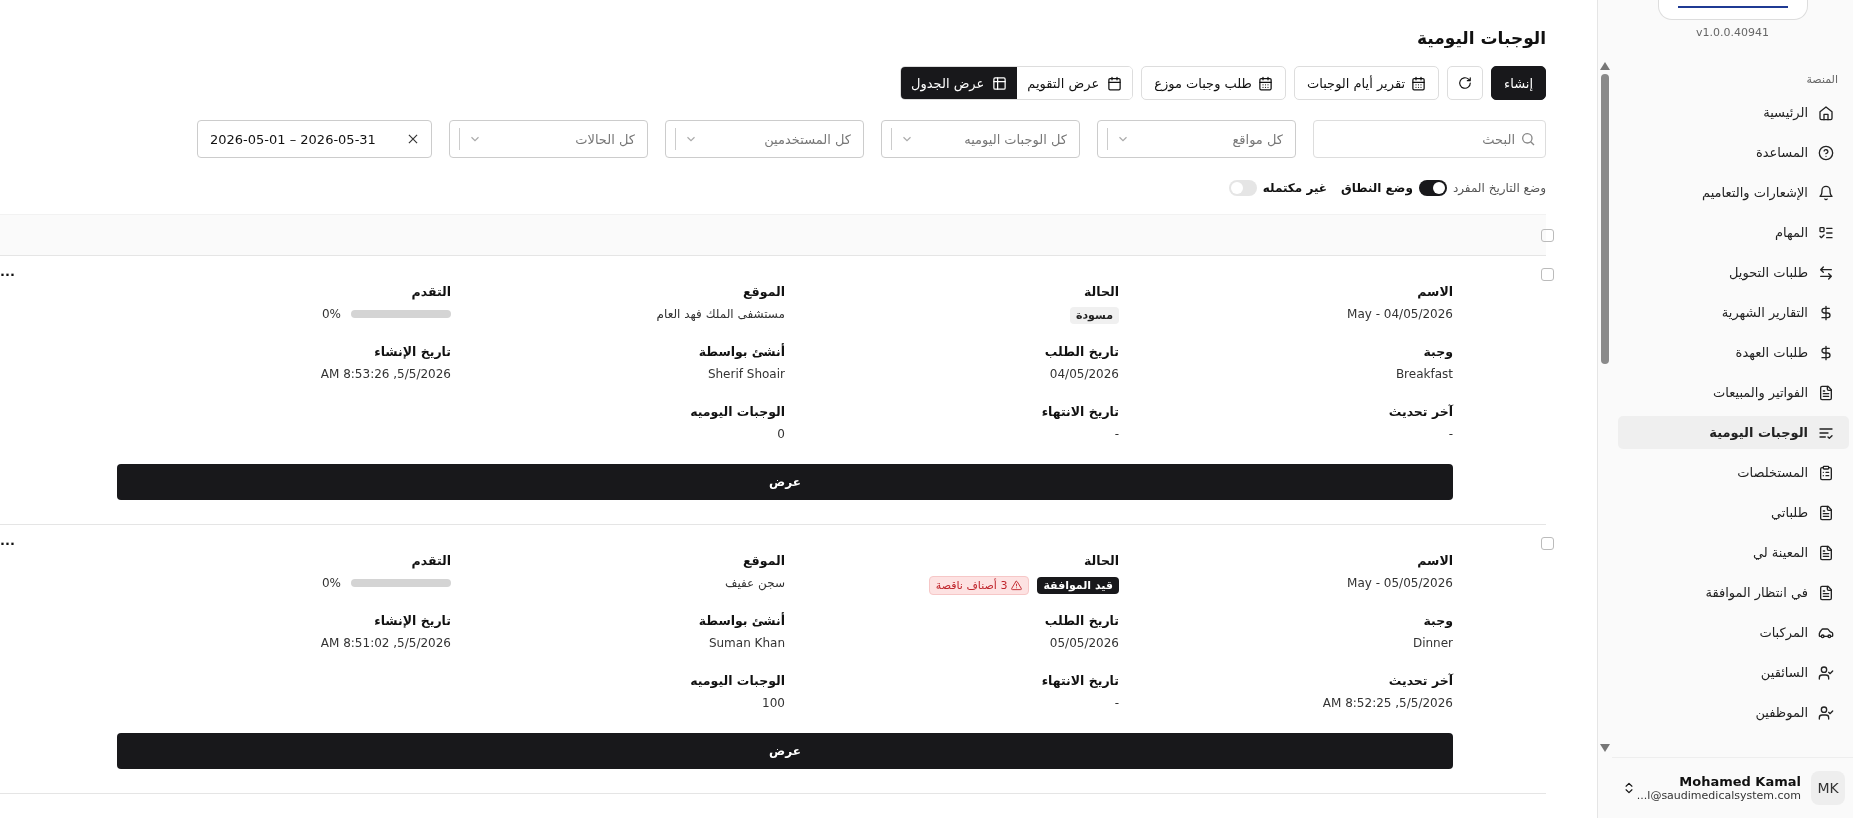  What do you see at coordinates (1080, 411) in the screenshot?
I see `field-label: تاريخ الانتهاء` at bounding box center [1080, 411].